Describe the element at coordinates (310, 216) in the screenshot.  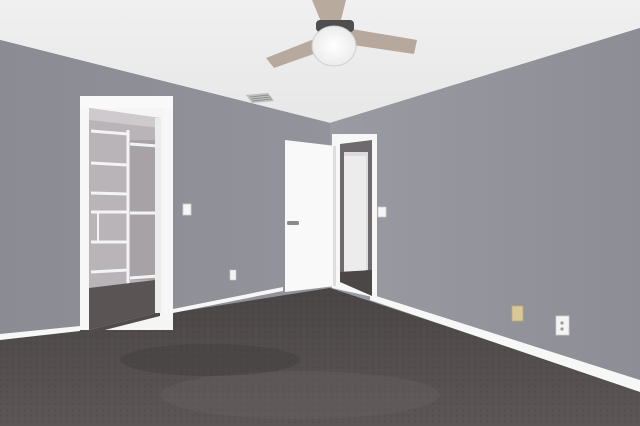
I see `open-door` at that location.